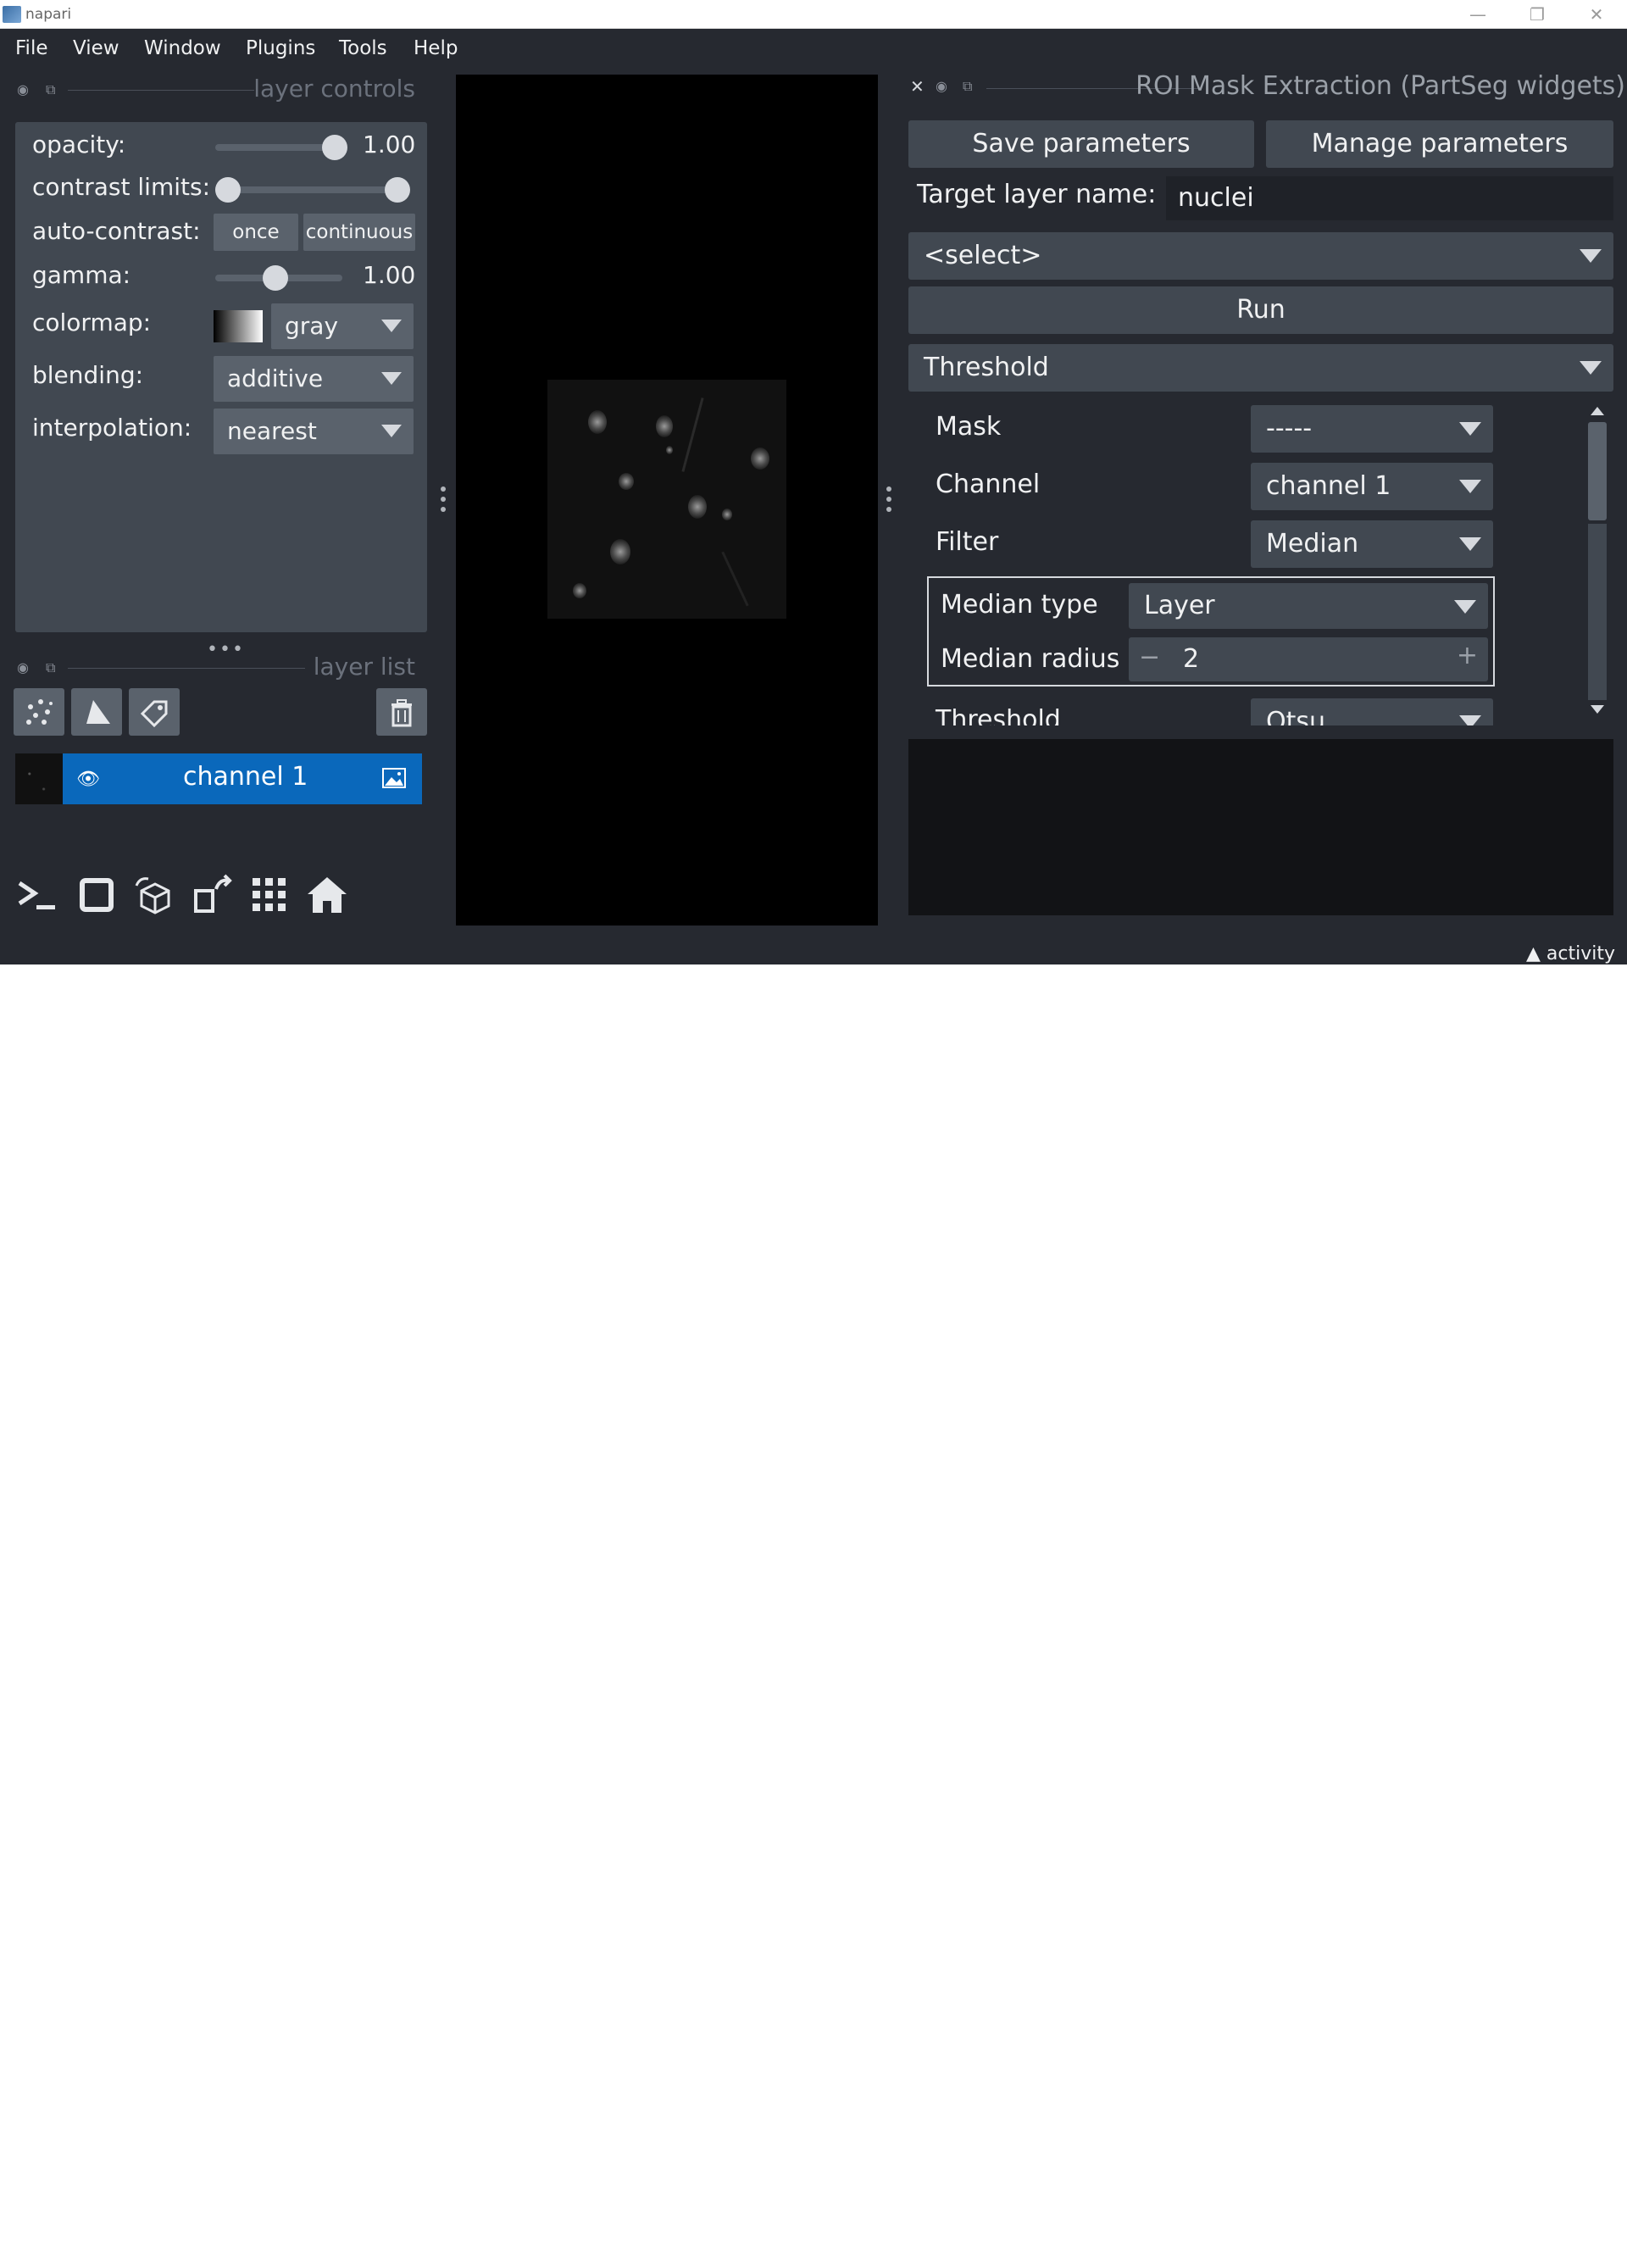 The height and width of the screenshot is (2268, 1627). Describe the element at coordinates (1468, 655) in the screenshot. I see `plus-icon: +` at that location.